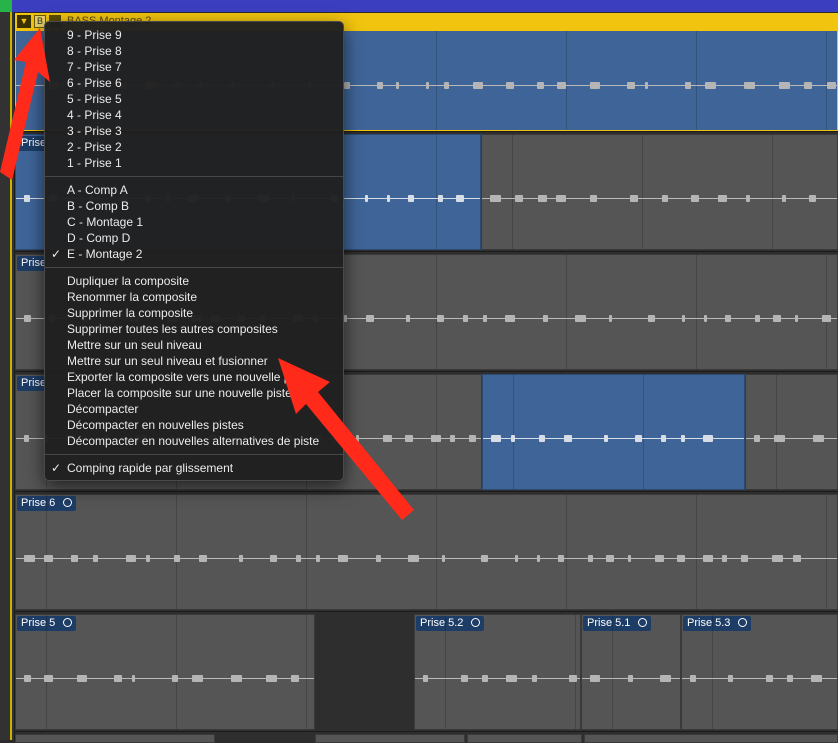 The height and width of the screenshot is (743, 838). Describe the element at coordinates (346, 439) in the screenshot. I see `arrow-up-right` at that location.